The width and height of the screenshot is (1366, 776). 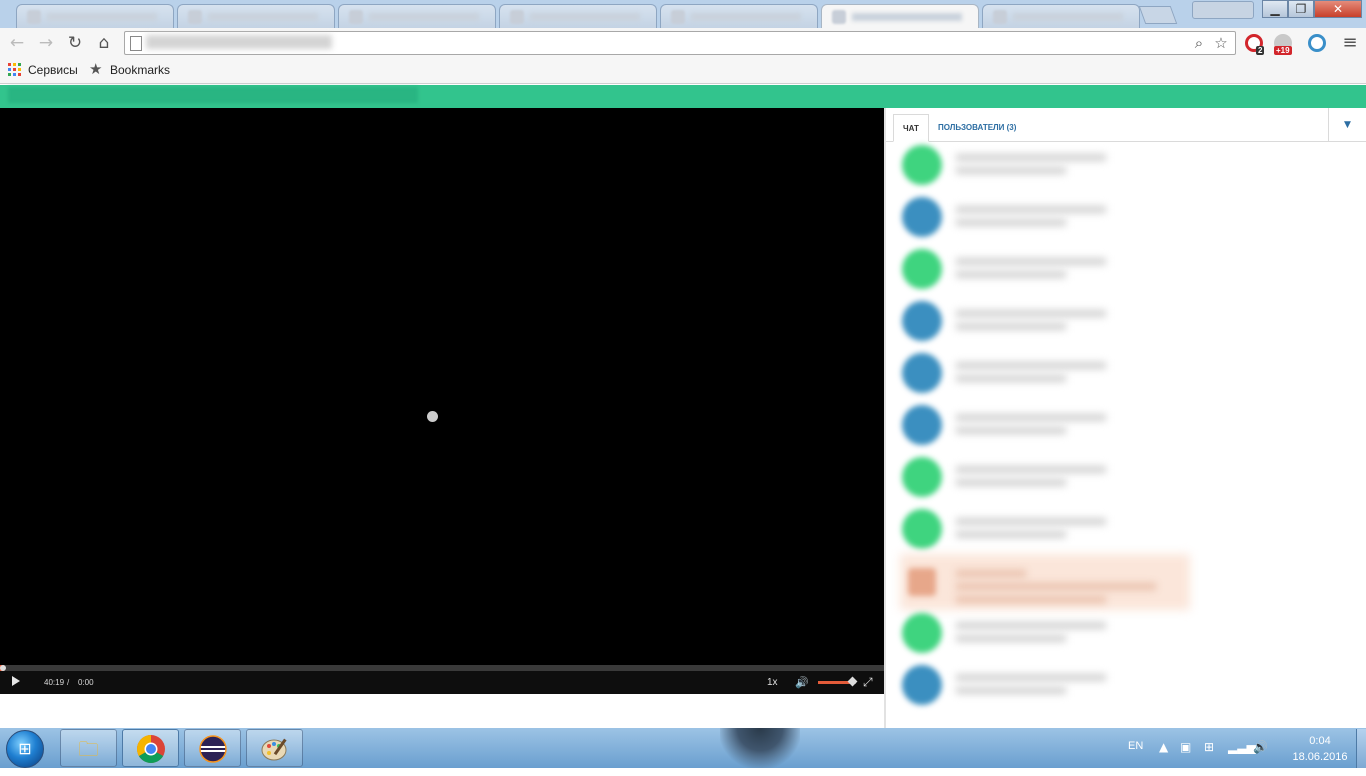 What do you see at coordinates (213, 95) in the screenshot?
I see `site-header-redacted` at bounding box center [213, 95].